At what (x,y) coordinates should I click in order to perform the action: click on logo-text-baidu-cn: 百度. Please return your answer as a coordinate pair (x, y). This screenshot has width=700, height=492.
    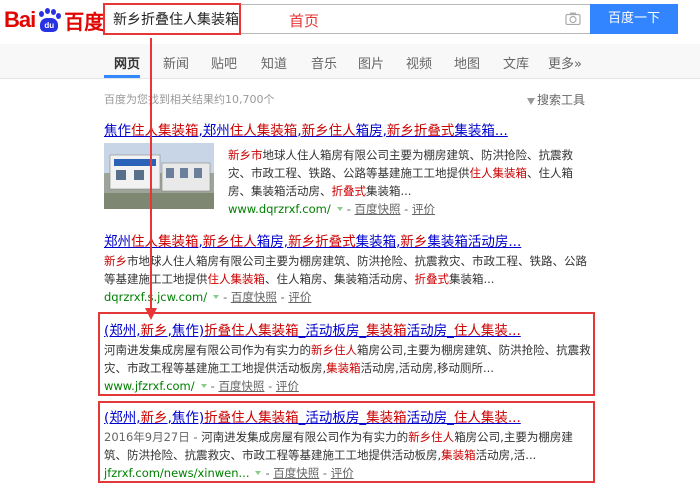
    Looking at the image, I should click on (84, 21).